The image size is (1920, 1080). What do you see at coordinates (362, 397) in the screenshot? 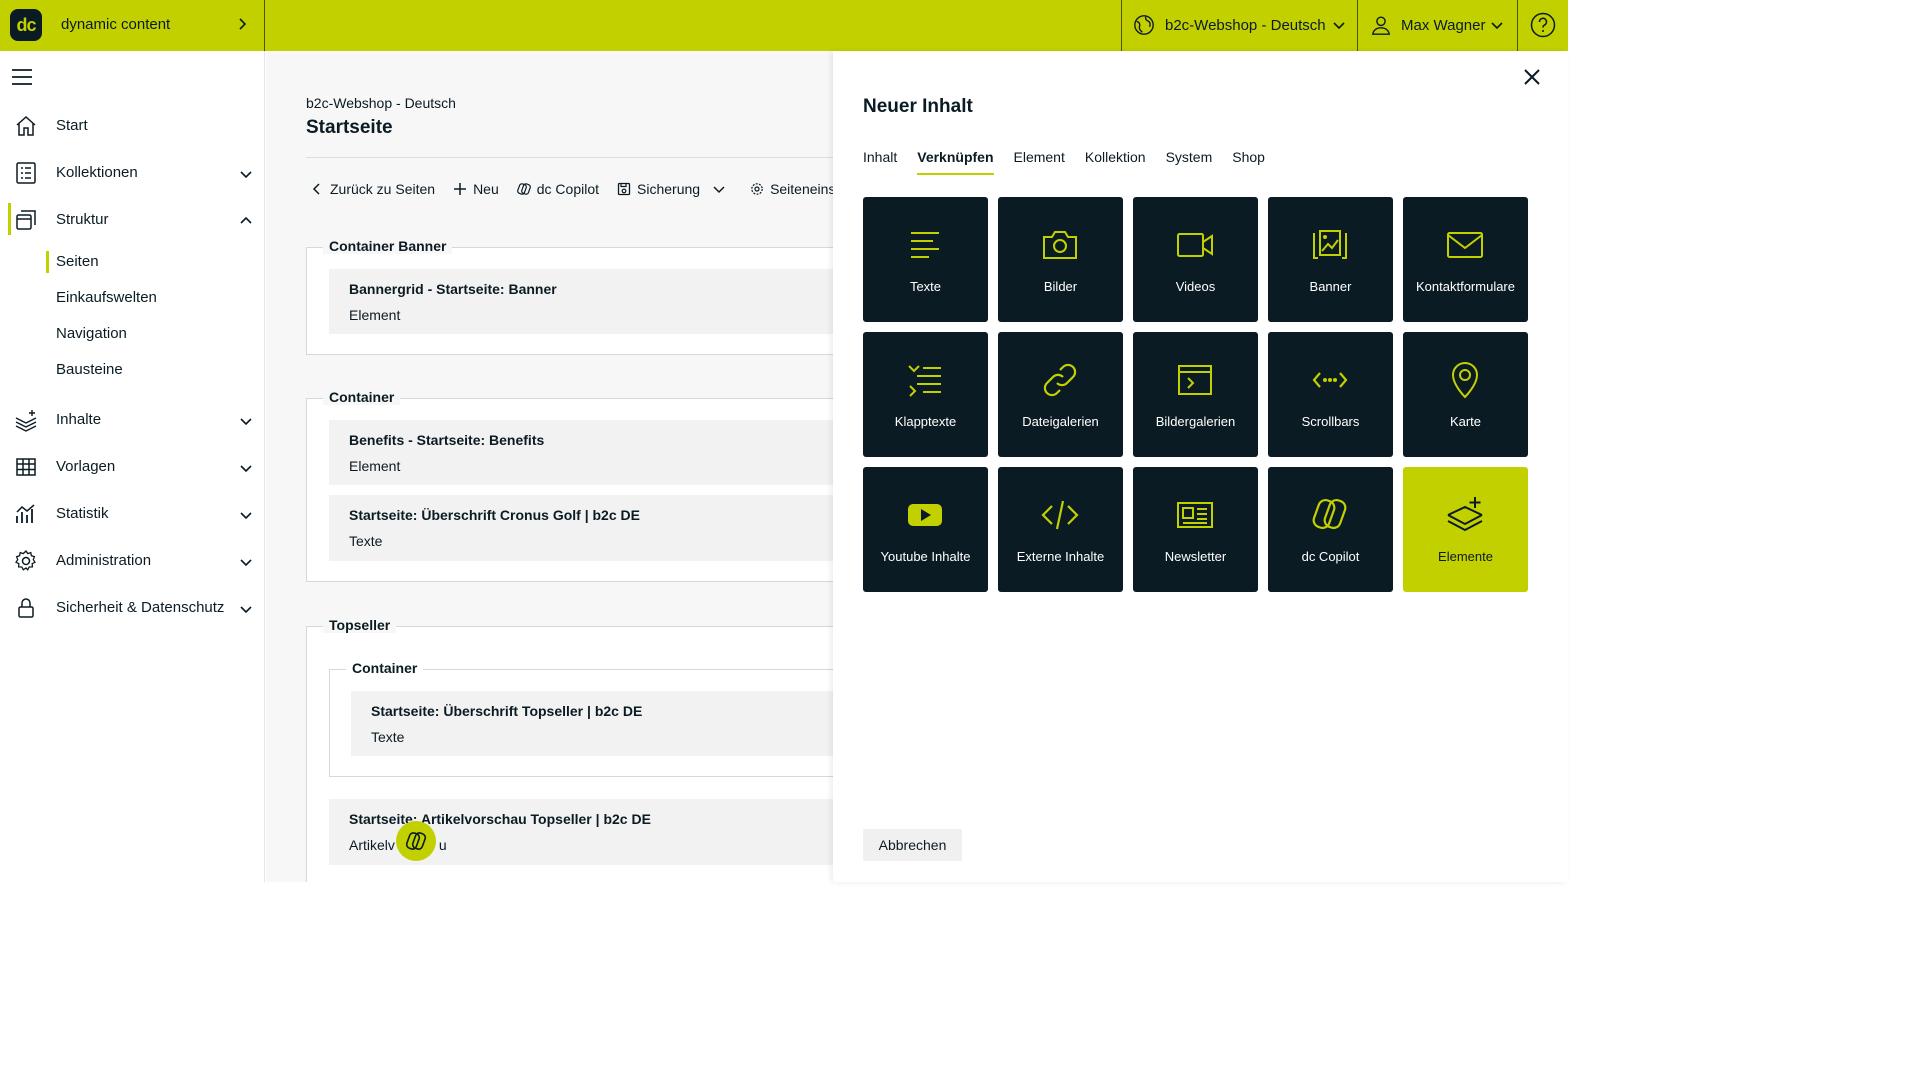
I see `group-legend: Container` at bounding box center [362, 397].